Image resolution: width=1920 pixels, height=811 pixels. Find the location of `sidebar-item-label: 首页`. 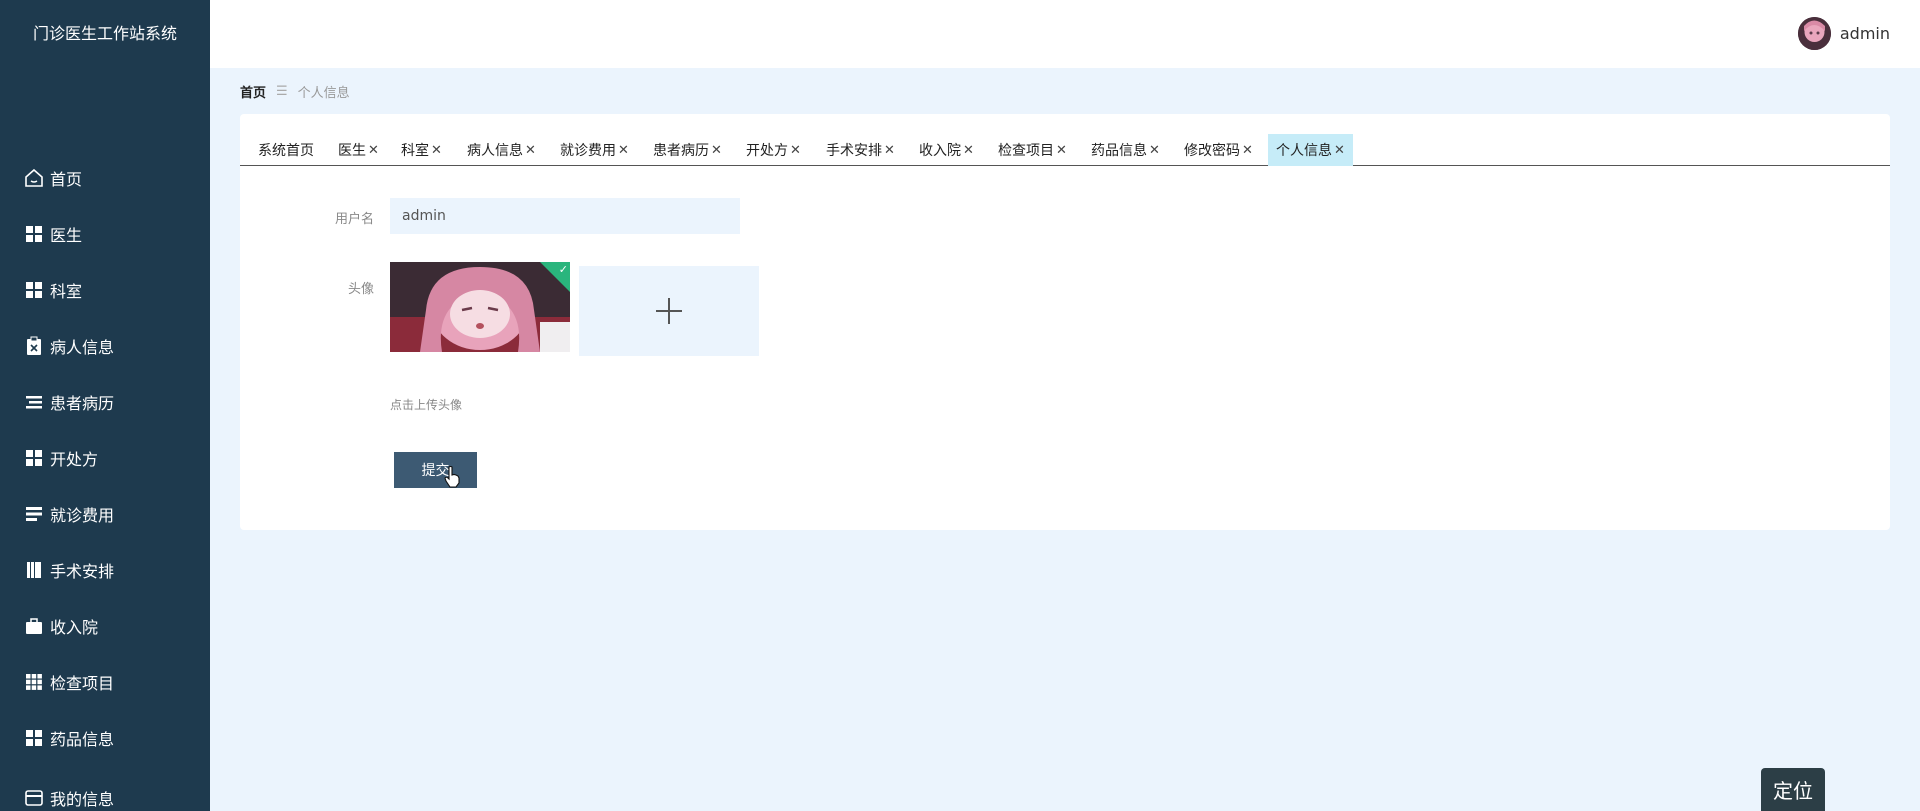

sidebar-item-label: 首页 is located at coordinates (66, 179).